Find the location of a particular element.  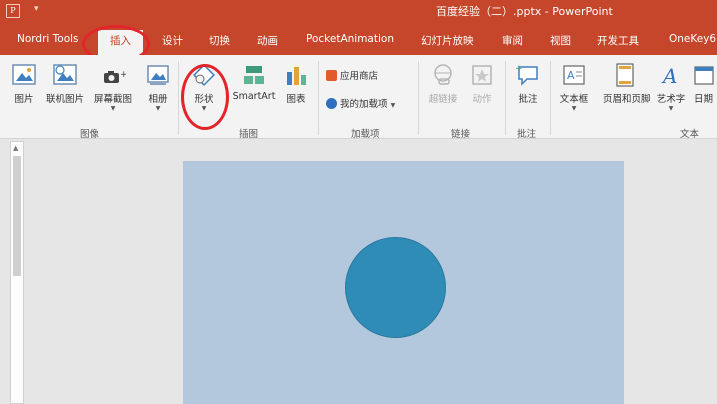

store-label: 应用商店 is located at coordinates (359, 76).